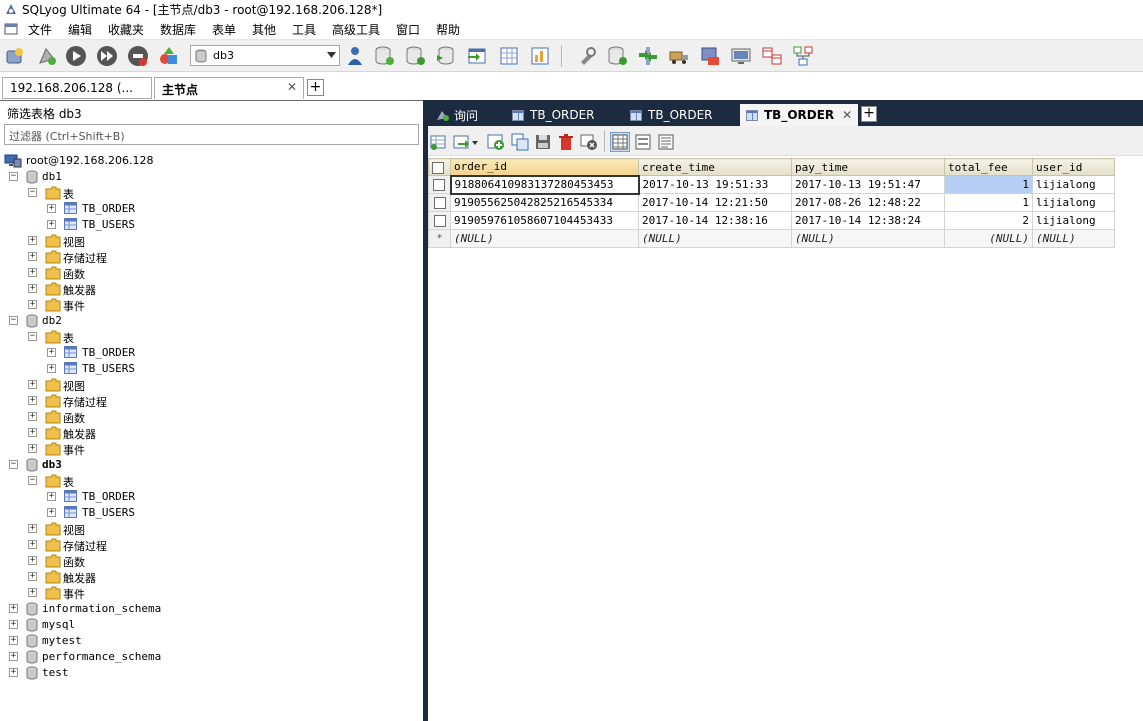 This screenshot has height=721, width=1143. What do you see at coordinates (771, 238) in the screenshot?
I see `new-row: * (NULL) (NULL) (NULL) (NULL) (NULL)` at bounding box center [771, 238].